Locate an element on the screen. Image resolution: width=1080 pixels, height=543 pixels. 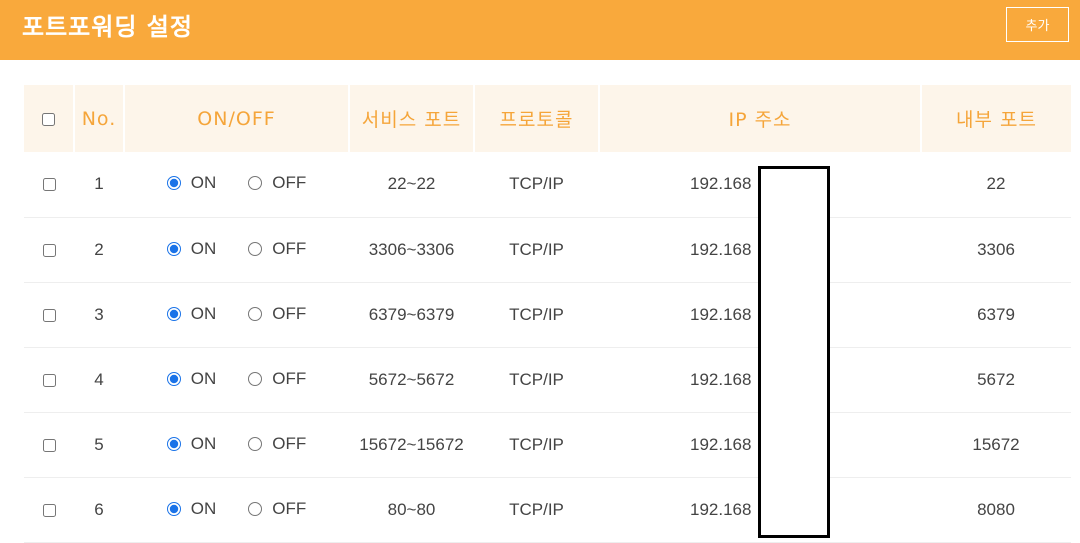
row-number: 1 is located at coordinates (99, 185).